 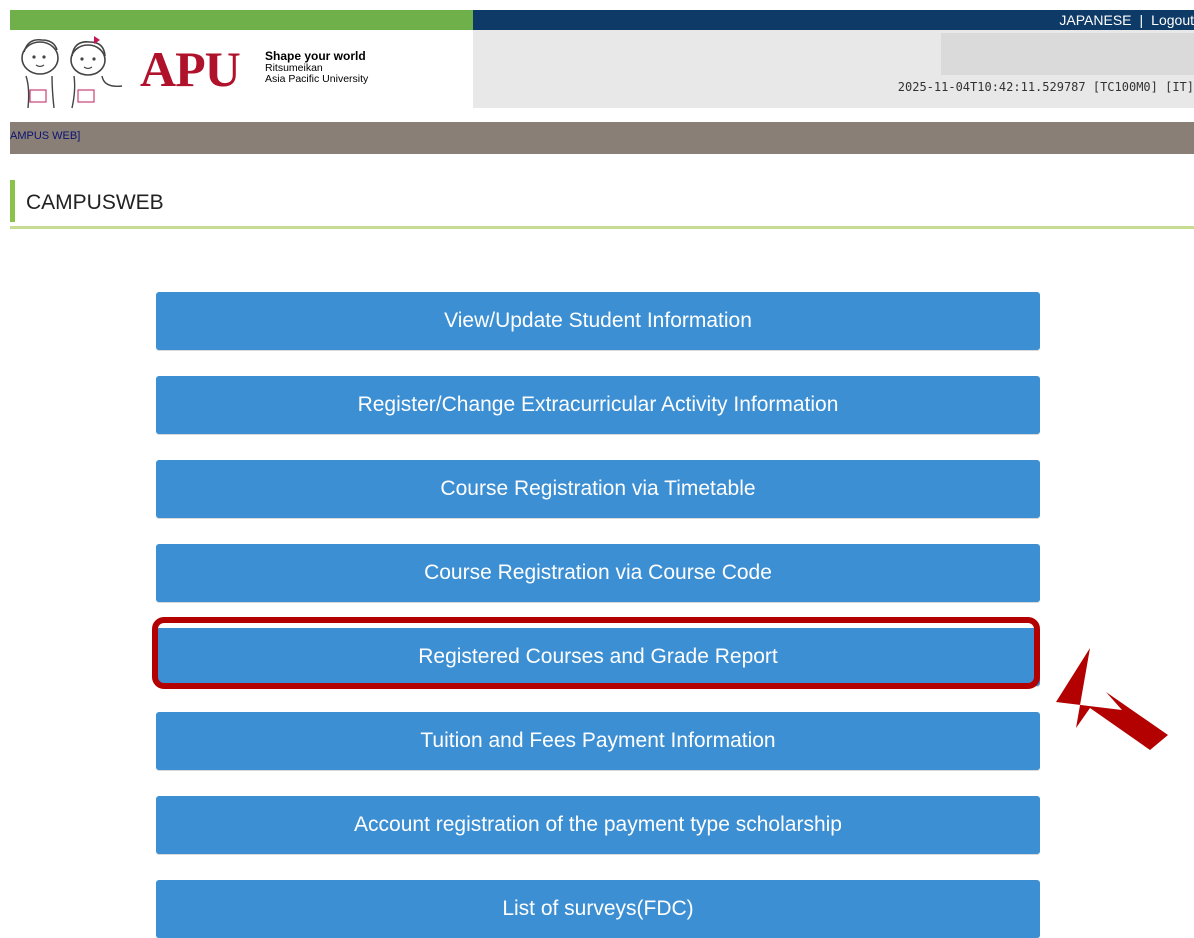 I want to click on logout-link: Logout, so click(x=1172, y=20).